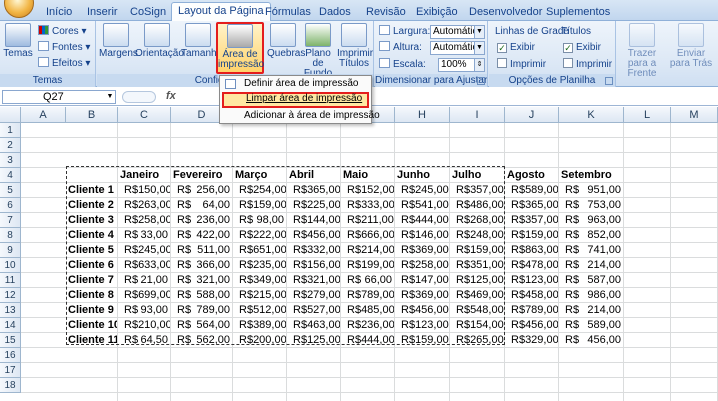  What do you see at coordinates (221, 12) in the screenshot?
I see `tab-layout-da-pagina: Layout da Página` at bounding box center [221, 12].